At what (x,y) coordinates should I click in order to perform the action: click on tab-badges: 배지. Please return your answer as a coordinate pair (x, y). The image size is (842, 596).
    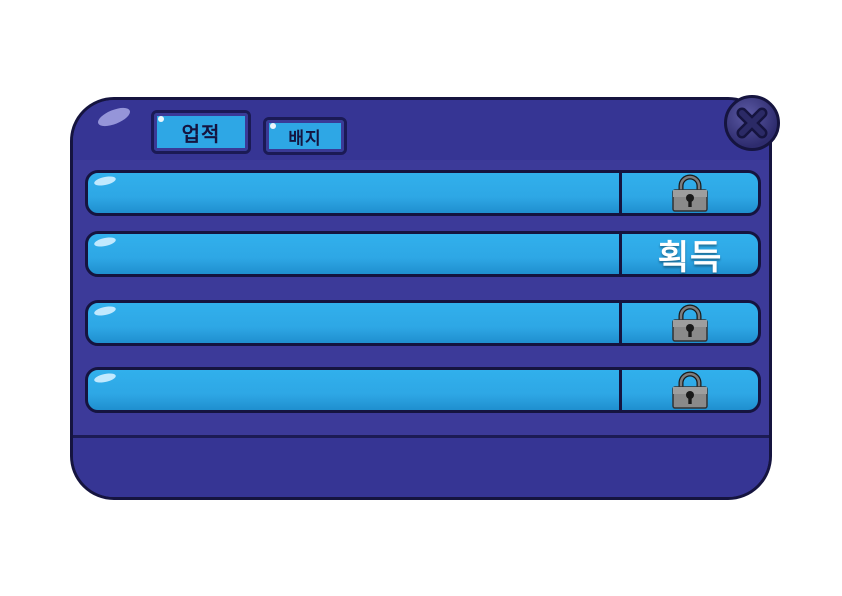
    Looking at the image, I should click on (305, 136).